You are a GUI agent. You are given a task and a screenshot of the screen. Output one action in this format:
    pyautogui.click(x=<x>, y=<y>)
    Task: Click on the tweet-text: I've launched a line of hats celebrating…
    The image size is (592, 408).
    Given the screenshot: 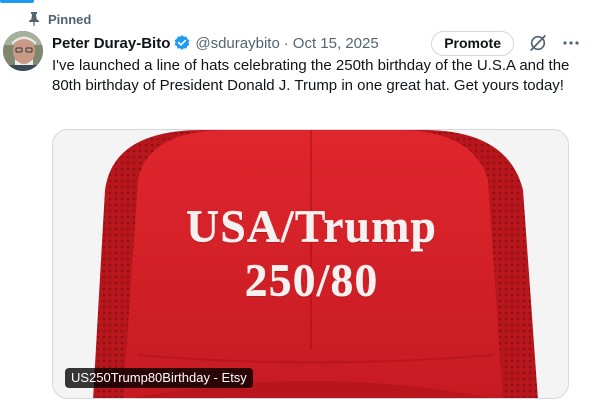 What is the action you would take?
    pyautogui.click(x=311, y=75)
    